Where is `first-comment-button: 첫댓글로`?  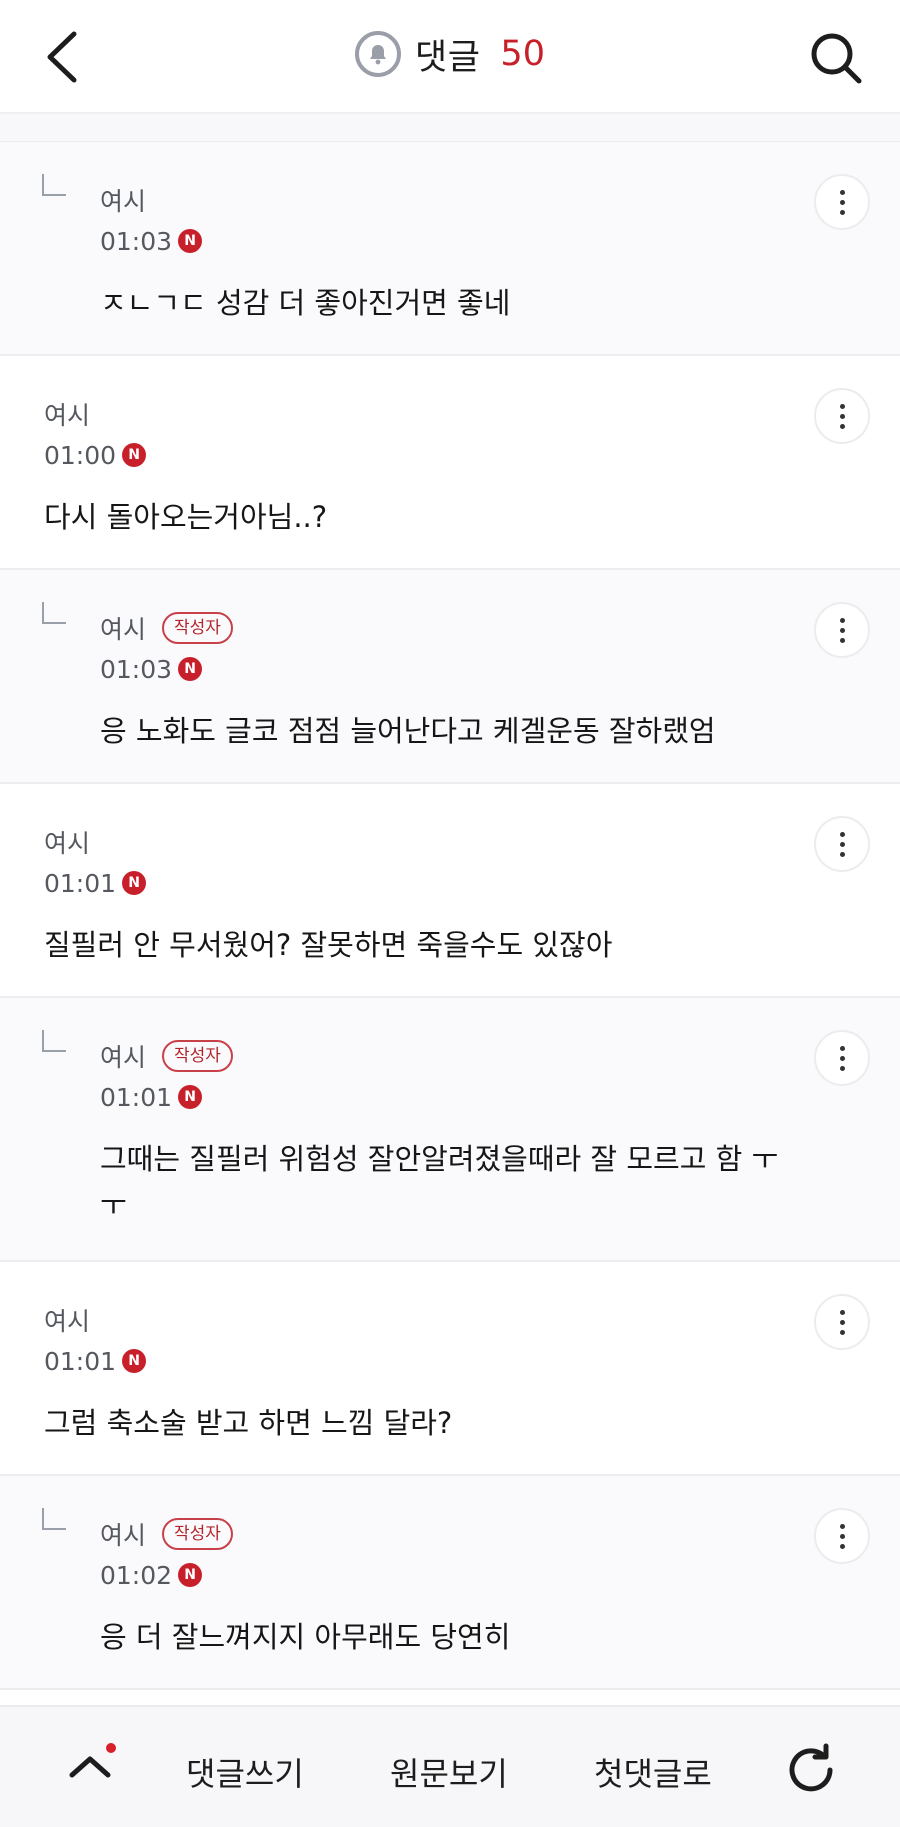 first-comment-button: 첫댓글로 is located at coordinates (653, 1772).